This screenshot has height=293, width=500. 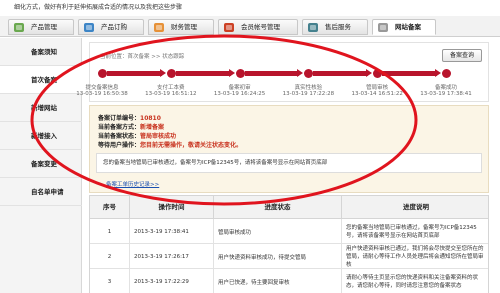 I want to click on tab-label: 产品管理, so click(x=44, y=27).